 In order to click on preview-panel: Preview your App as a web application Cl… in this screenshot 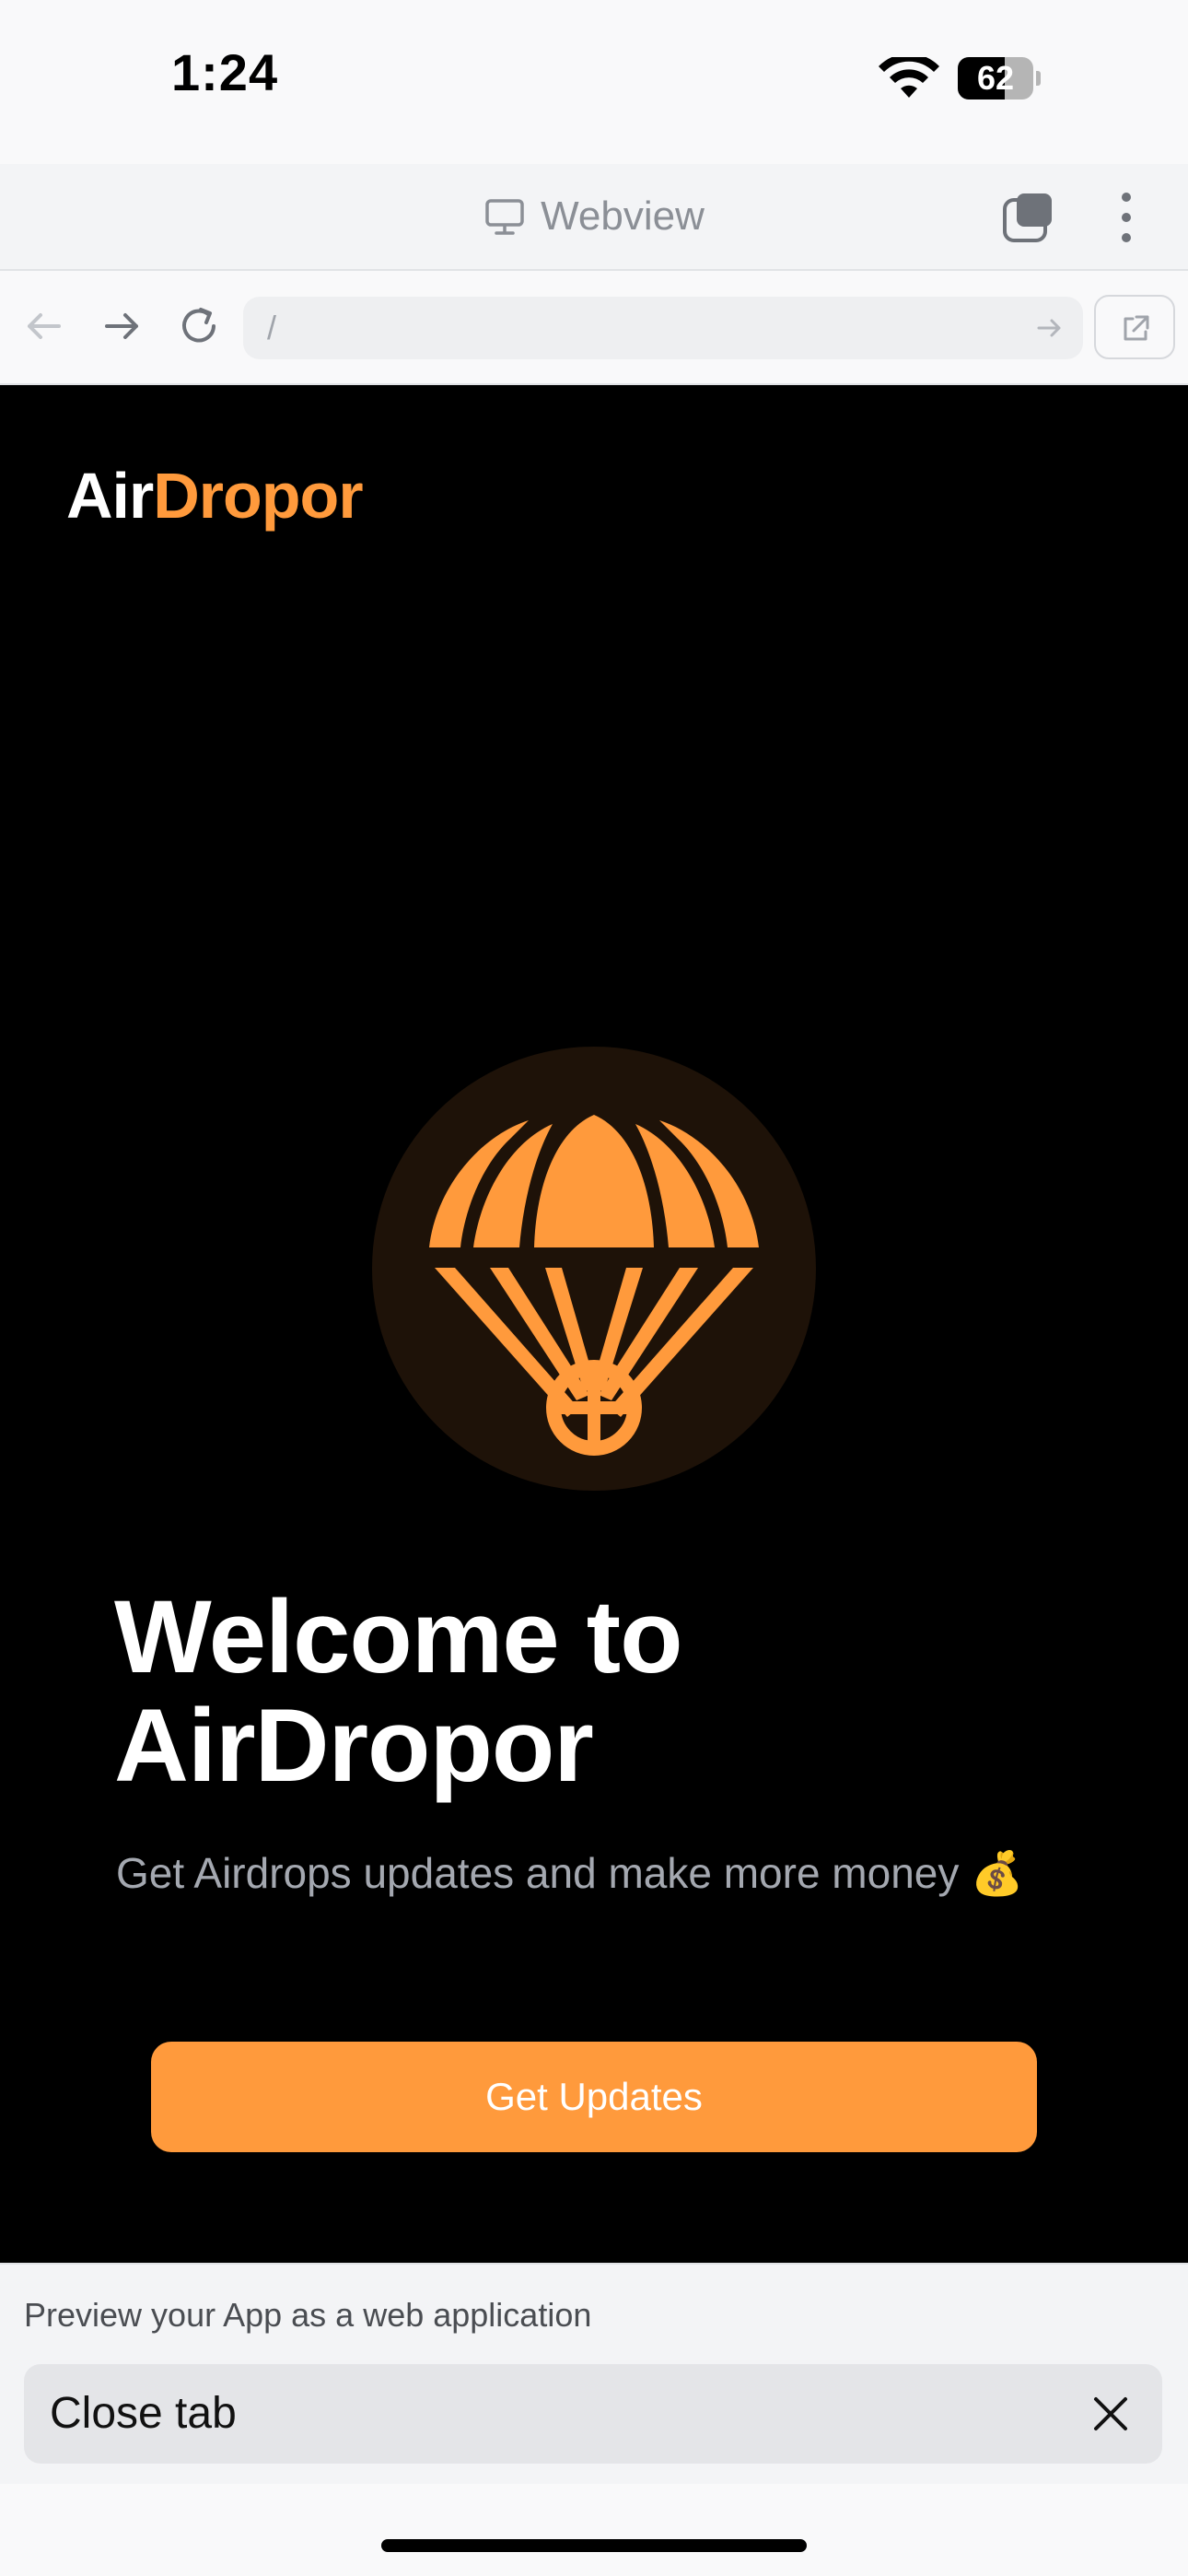, I will do `click(594, 2374)`.